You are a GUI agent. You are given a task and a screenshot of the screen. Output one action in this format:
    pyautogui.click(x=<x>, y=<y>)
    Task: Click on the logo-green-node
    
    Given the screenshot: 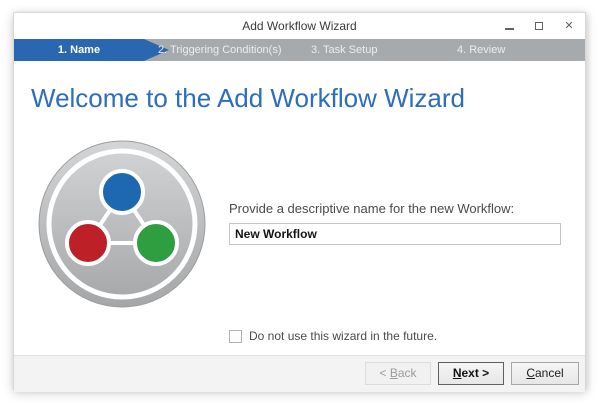 What is the action you would take?
    pyautogui.click(x=156, y=243)
    